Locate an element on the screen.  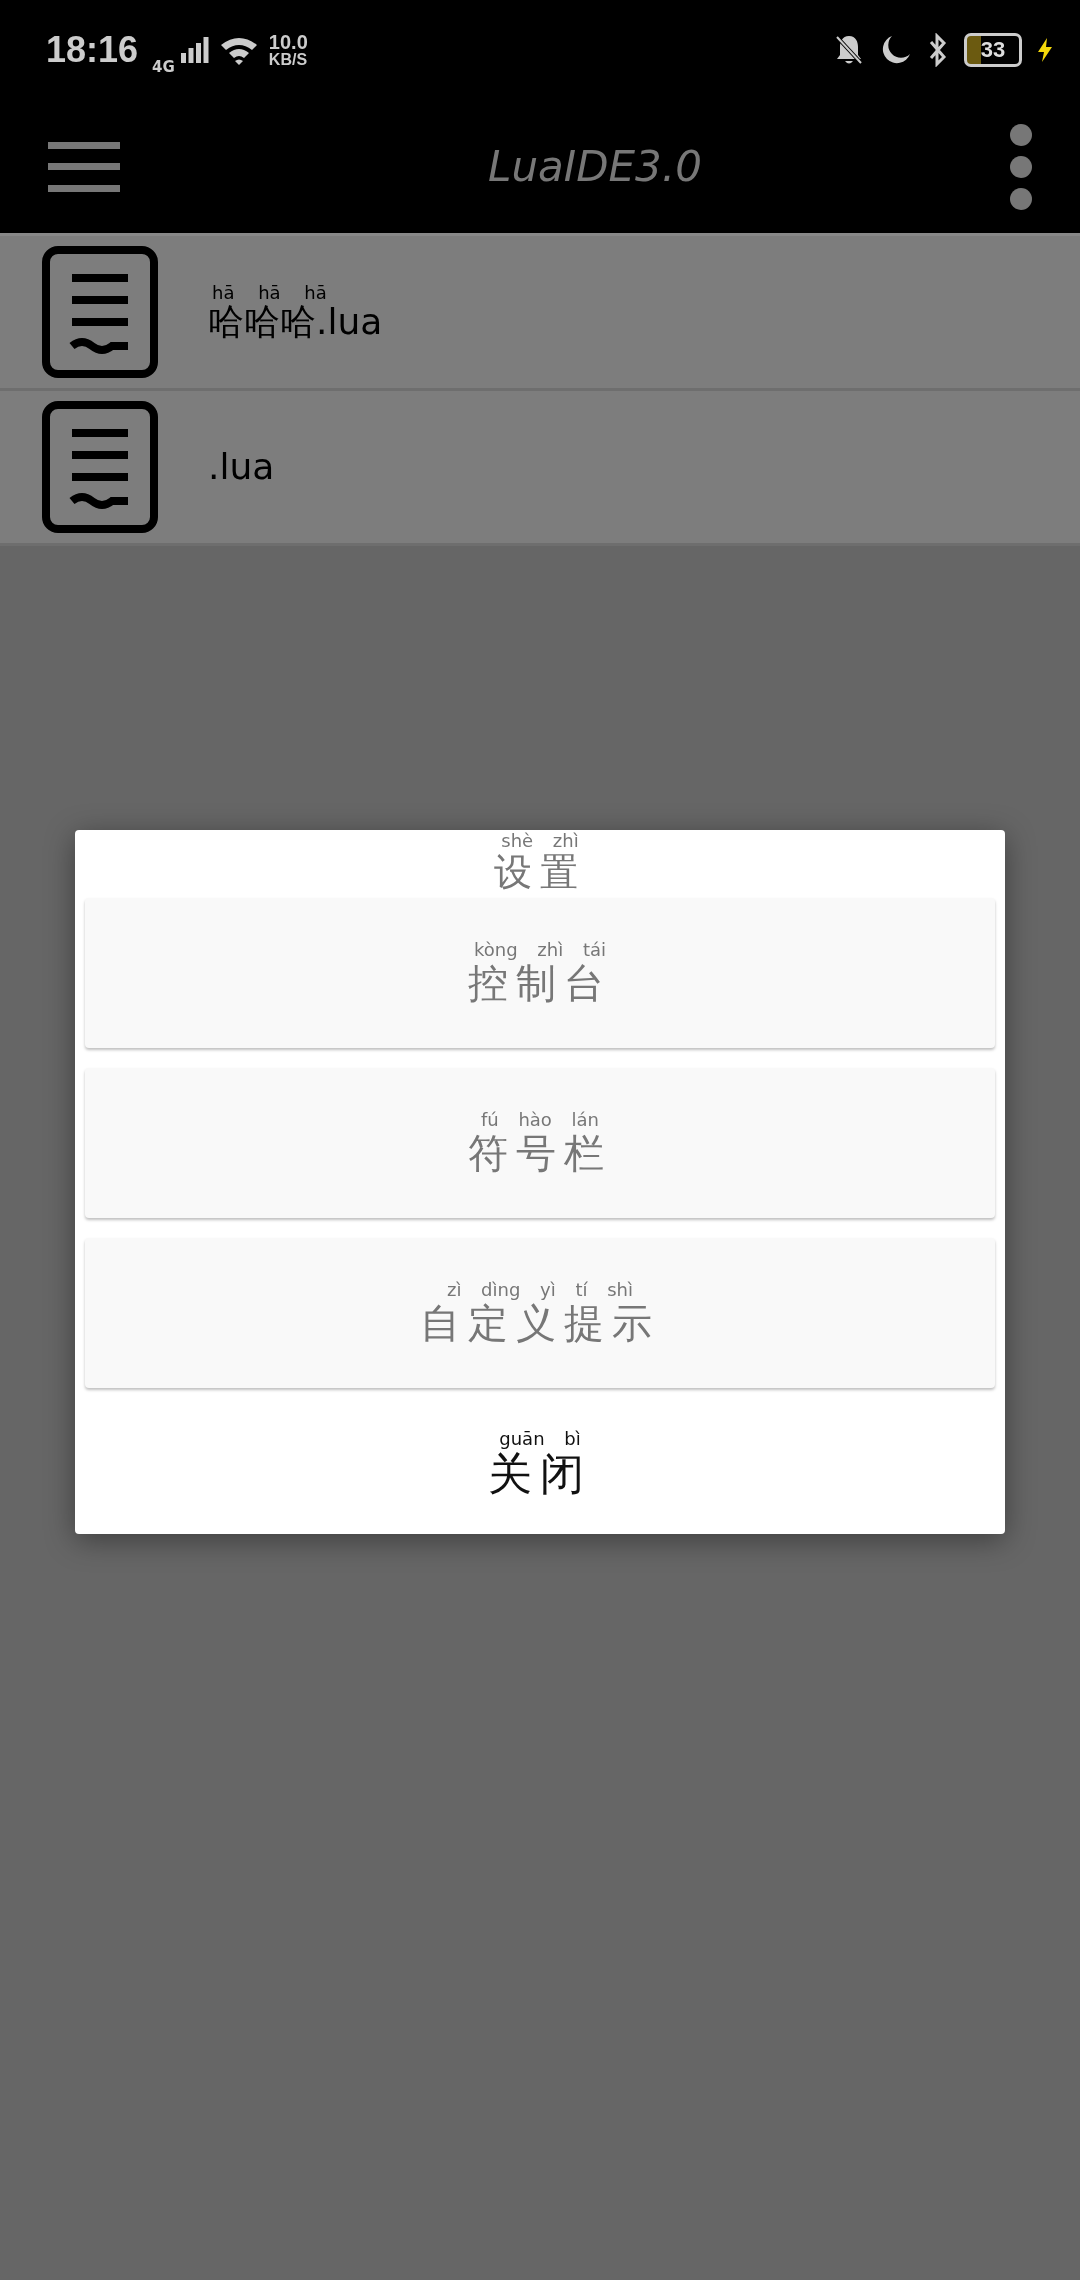
pinyin-annotation: zì dìng yì tí shì is located at coordinates (540, 1290).